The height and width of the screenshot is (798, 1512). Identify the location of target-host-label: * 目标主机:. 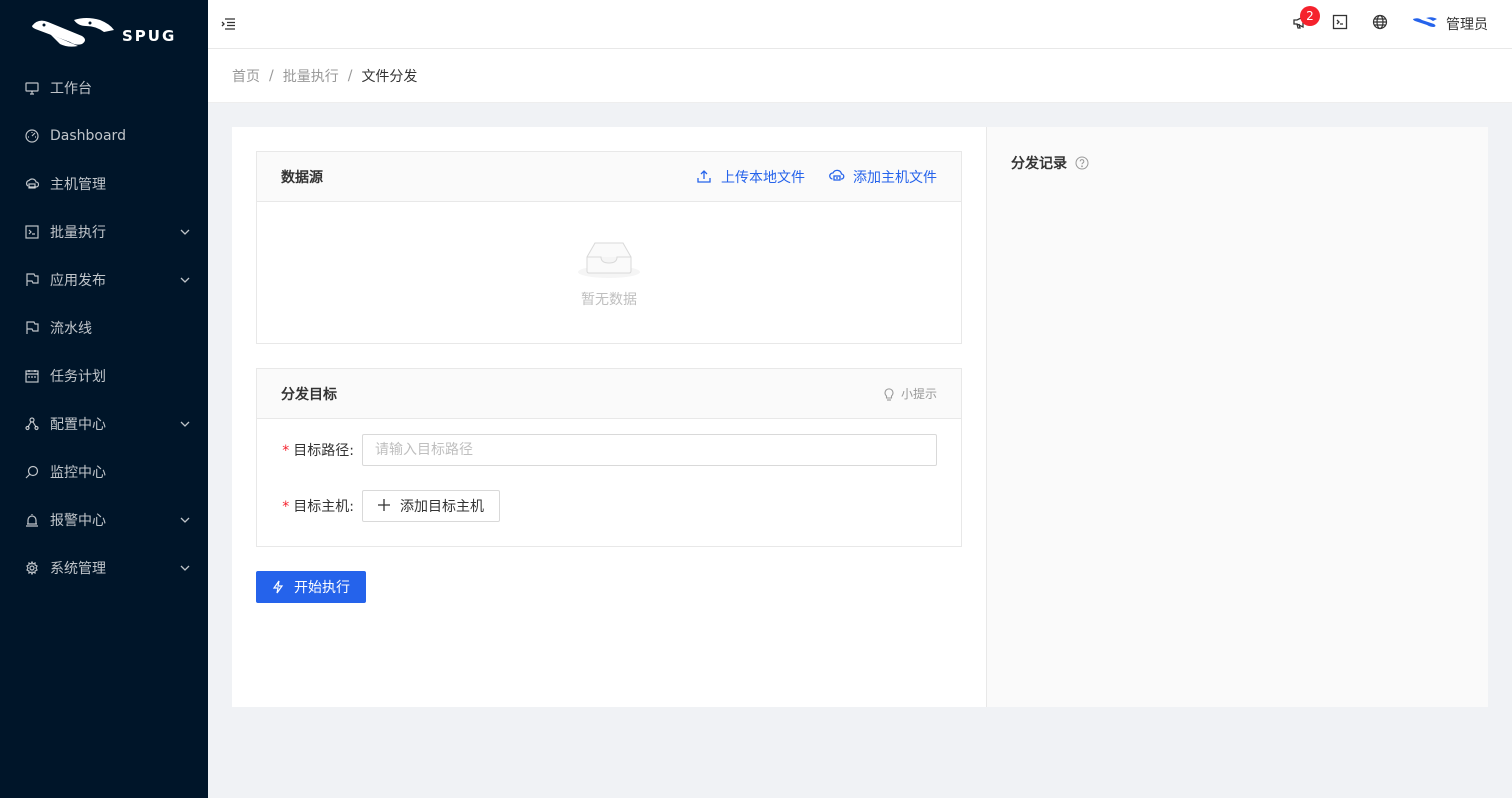
(321, 506).